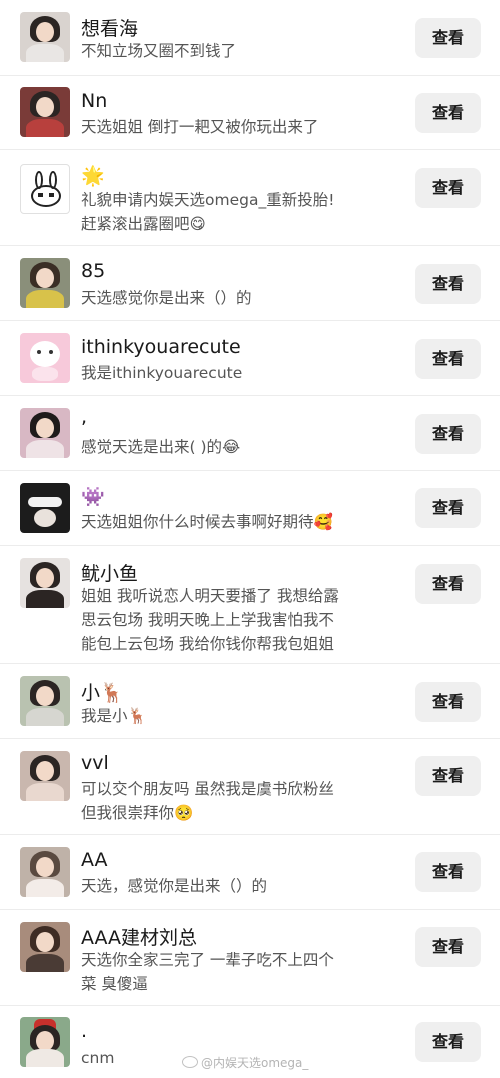 The height and width of the screenshot is (1078, 500). What do you see at coordinates (139, 936) in the screenshot?
I see `user-name: AAA建材刘总` at bounding box center [139, 936].